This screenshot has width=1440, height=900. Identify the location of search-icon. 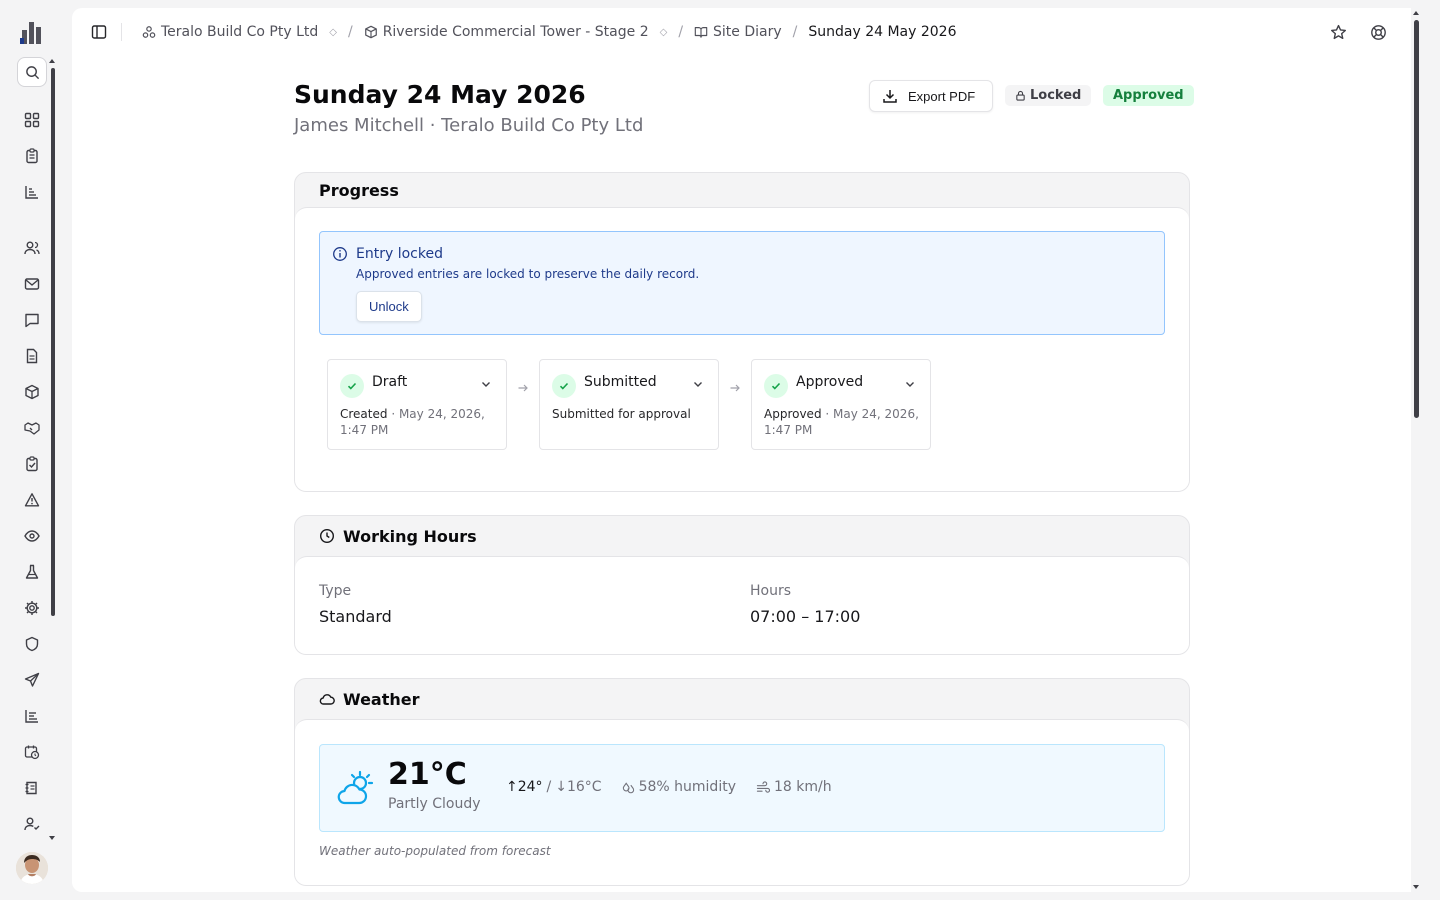
(32, 72).